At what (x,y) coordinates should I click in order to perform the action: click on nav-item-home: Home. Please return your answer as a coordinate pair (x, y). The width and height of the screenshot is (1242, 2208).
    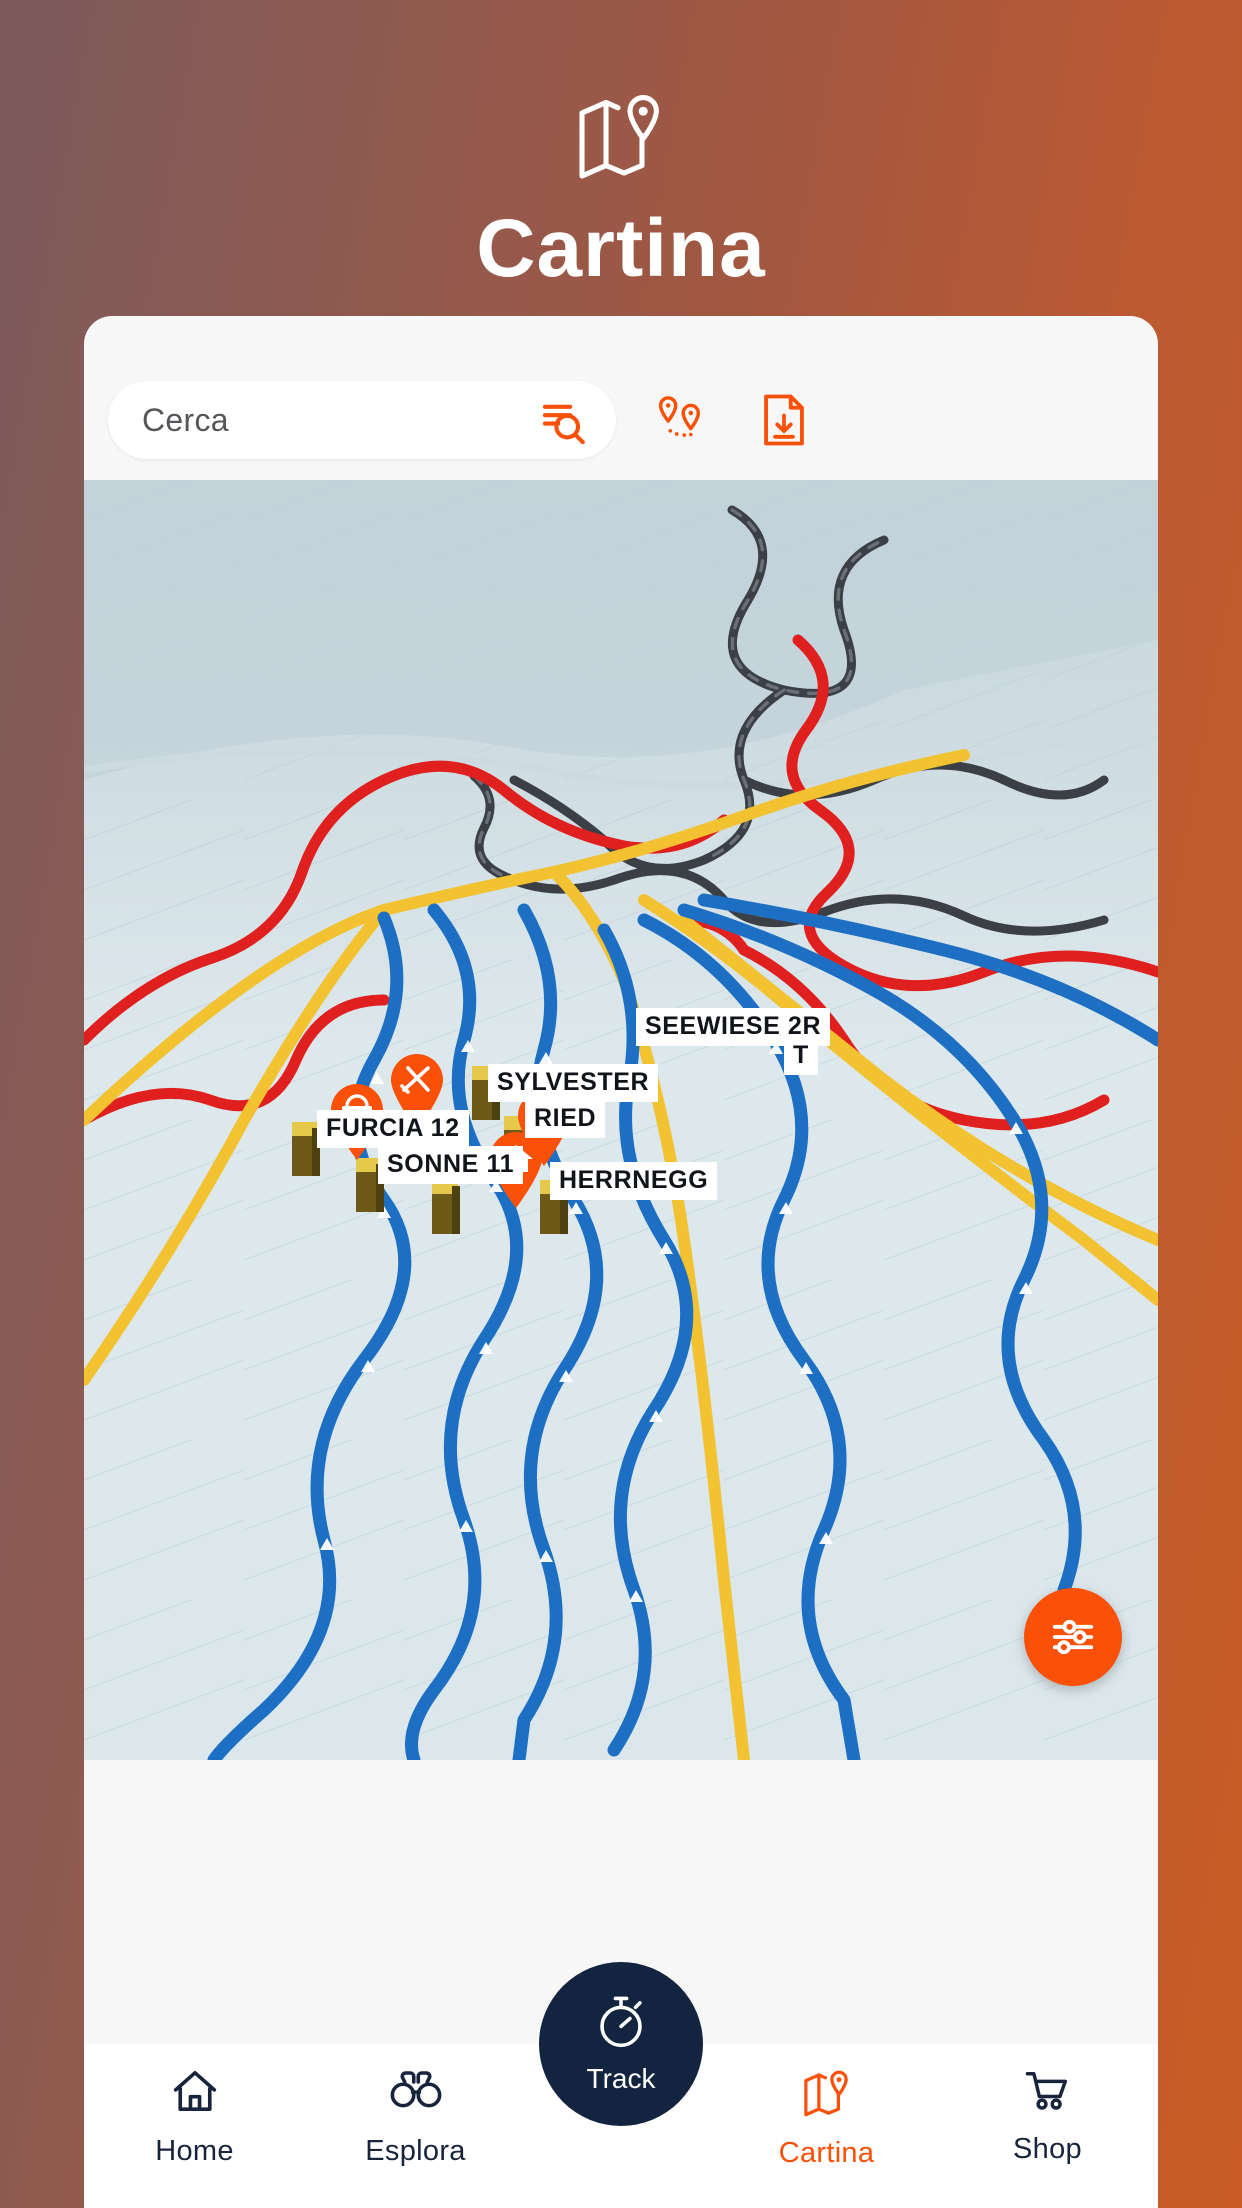
    Looking at the image, I should click on (194, 2117).